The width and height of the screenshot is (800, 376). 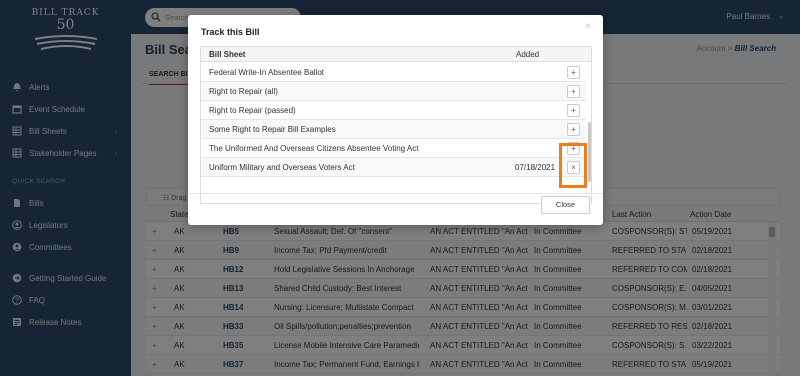 What do you see at coordinates (528, 54) in the screenshot?
I see `column-header-added: Added` at bounding box center [528, 54].